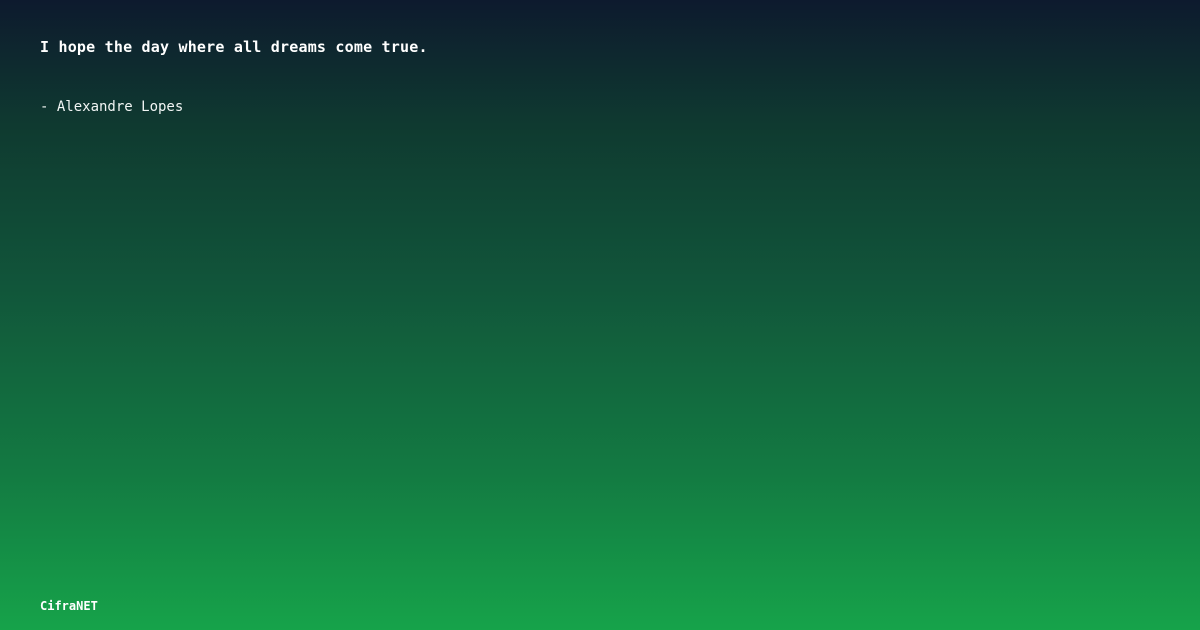 This screenshot has width=1200, height=630. Describe the element at coordinates (69, 606) in the screenshot. I see `brand-name: CifraNET` at that location.